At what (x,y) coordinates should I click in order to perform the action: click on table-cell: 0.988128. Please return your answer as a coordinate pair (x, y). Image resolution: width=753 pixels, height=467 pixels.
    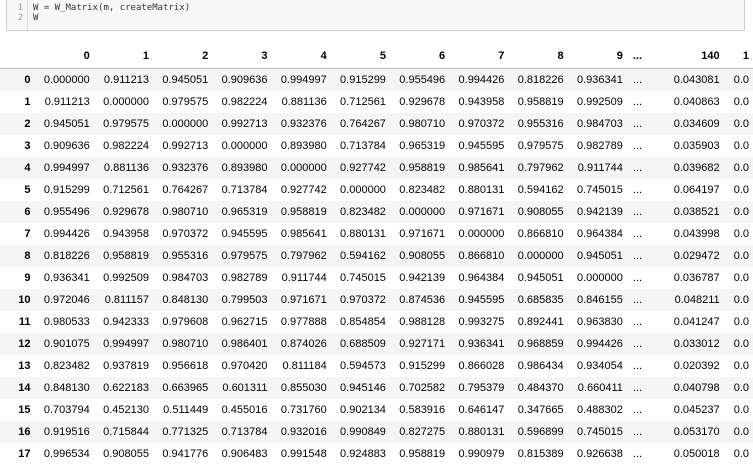
    Looking at the image, I should click on (422, 322).